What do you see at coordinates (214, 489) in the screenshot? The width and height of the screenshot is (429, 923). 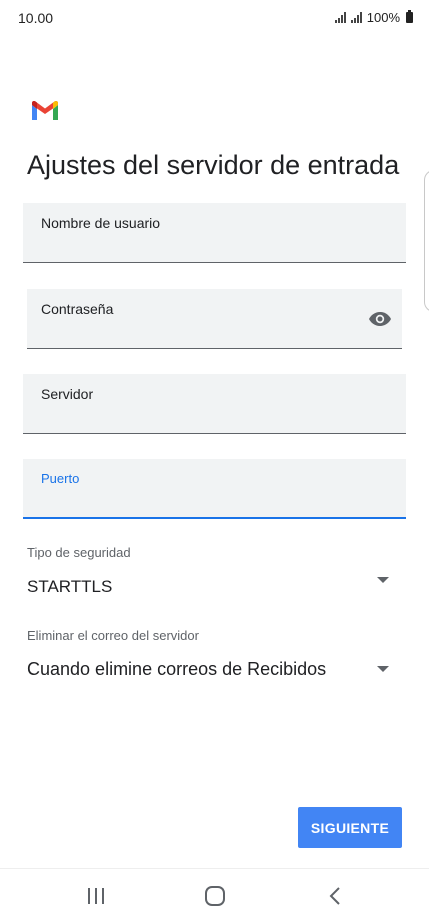 I see `port-field: Puerto` at bounding box center [214, 489].